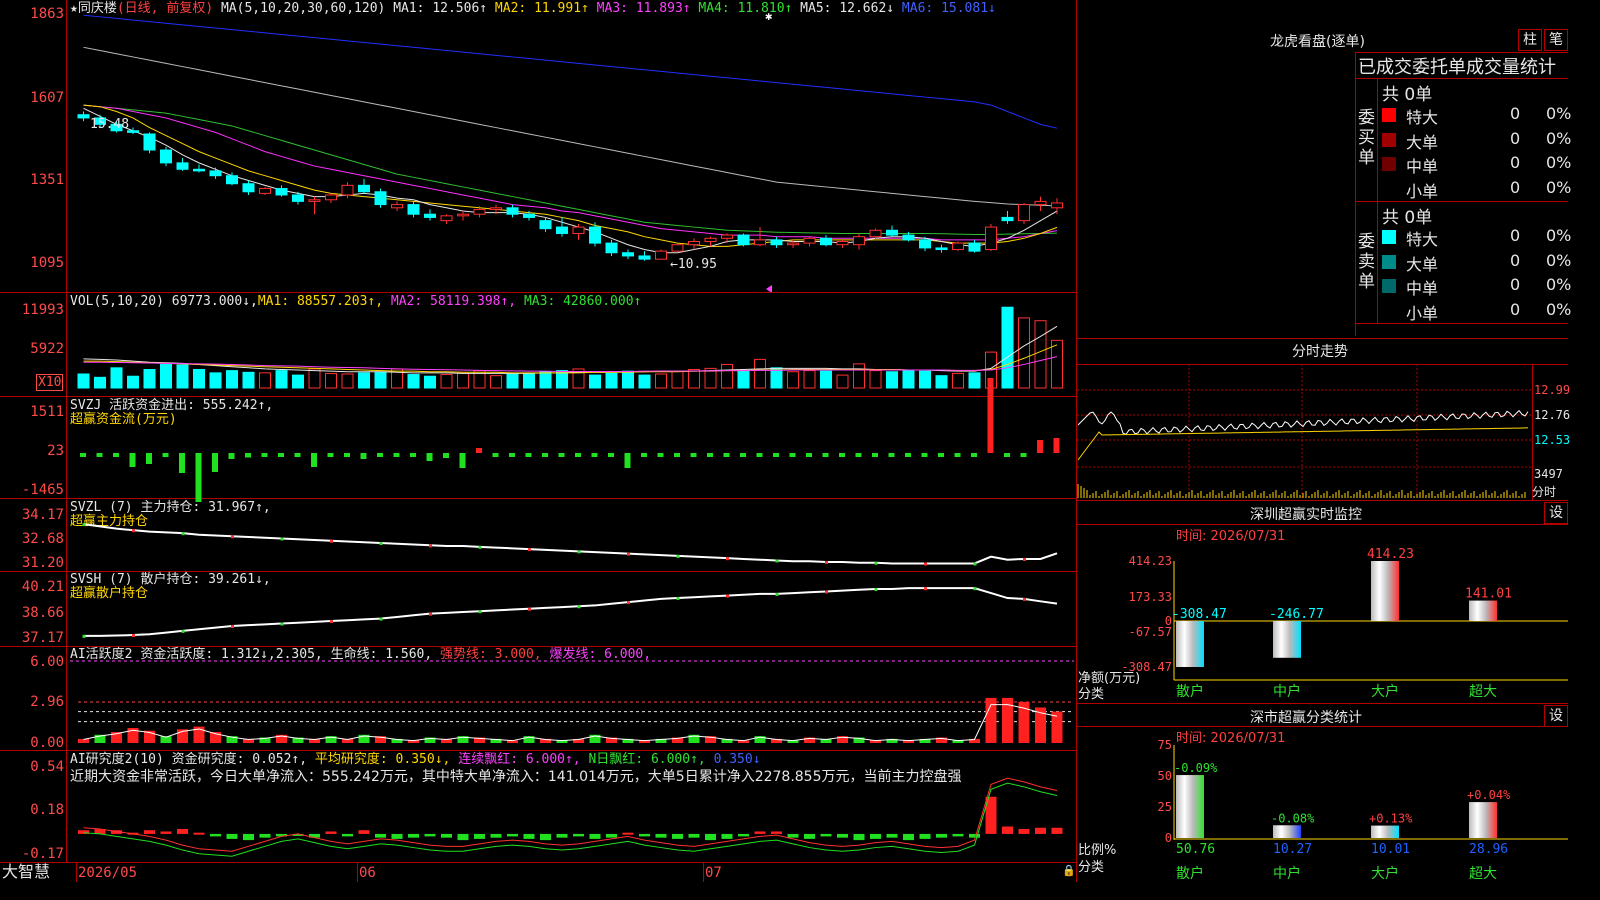 The image size is (1600, 900). I want to click on ratio-value-label: 10.01, so click(1390, 849).